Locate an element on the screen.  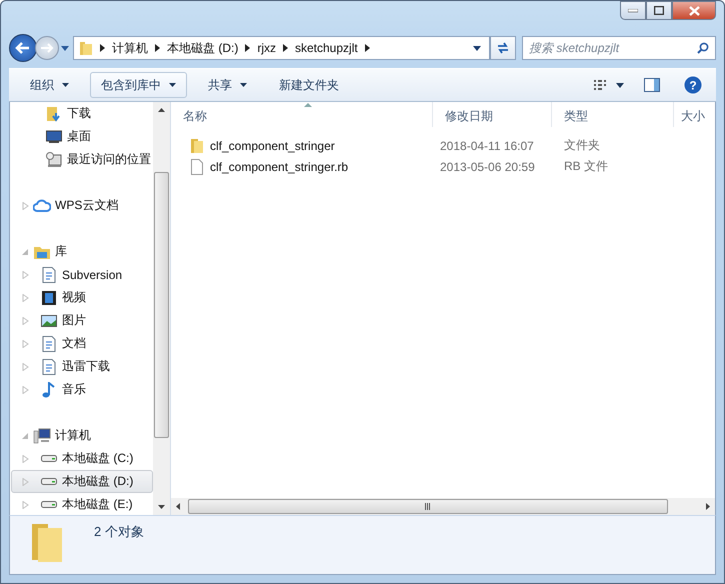
column-header: 类型 is located at coordinates (613, 114).